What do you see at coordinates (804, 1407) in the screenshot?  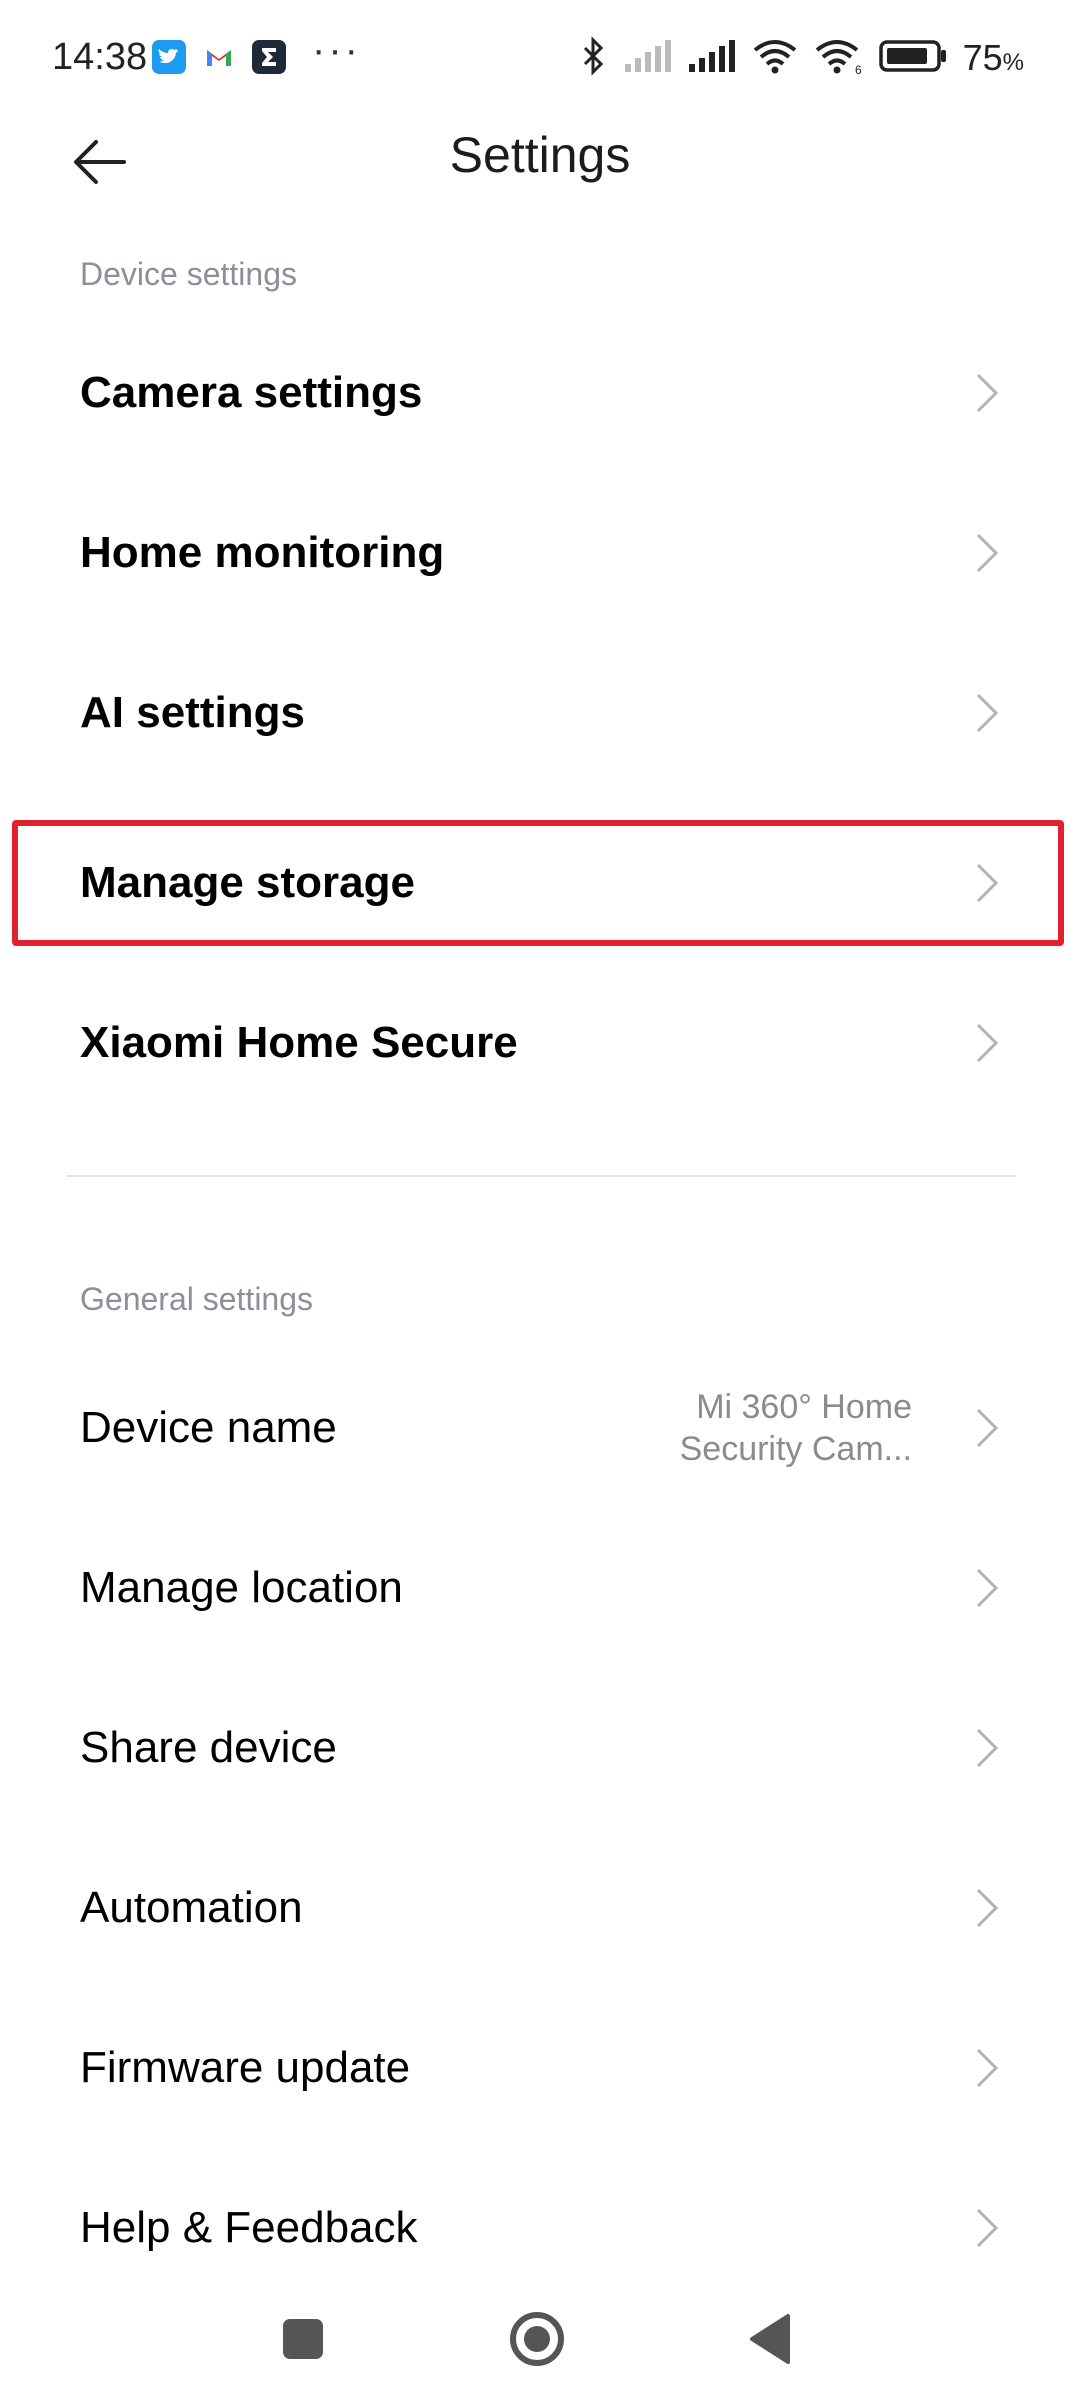 I see `device-name-value-line1: Mi 360° Home` at bounding box center [804, 1407].